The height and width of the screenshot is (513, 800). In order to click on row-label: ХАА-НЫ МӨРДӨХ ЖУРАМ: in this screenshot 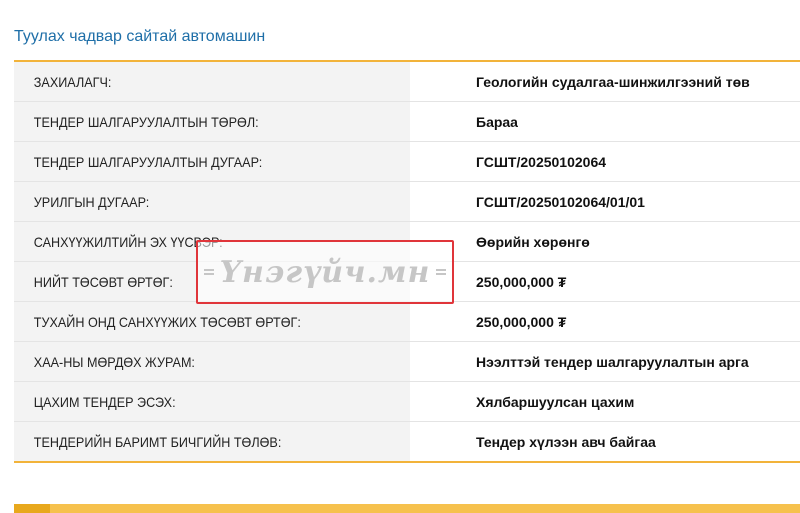, I will do `click(212, 361)`.